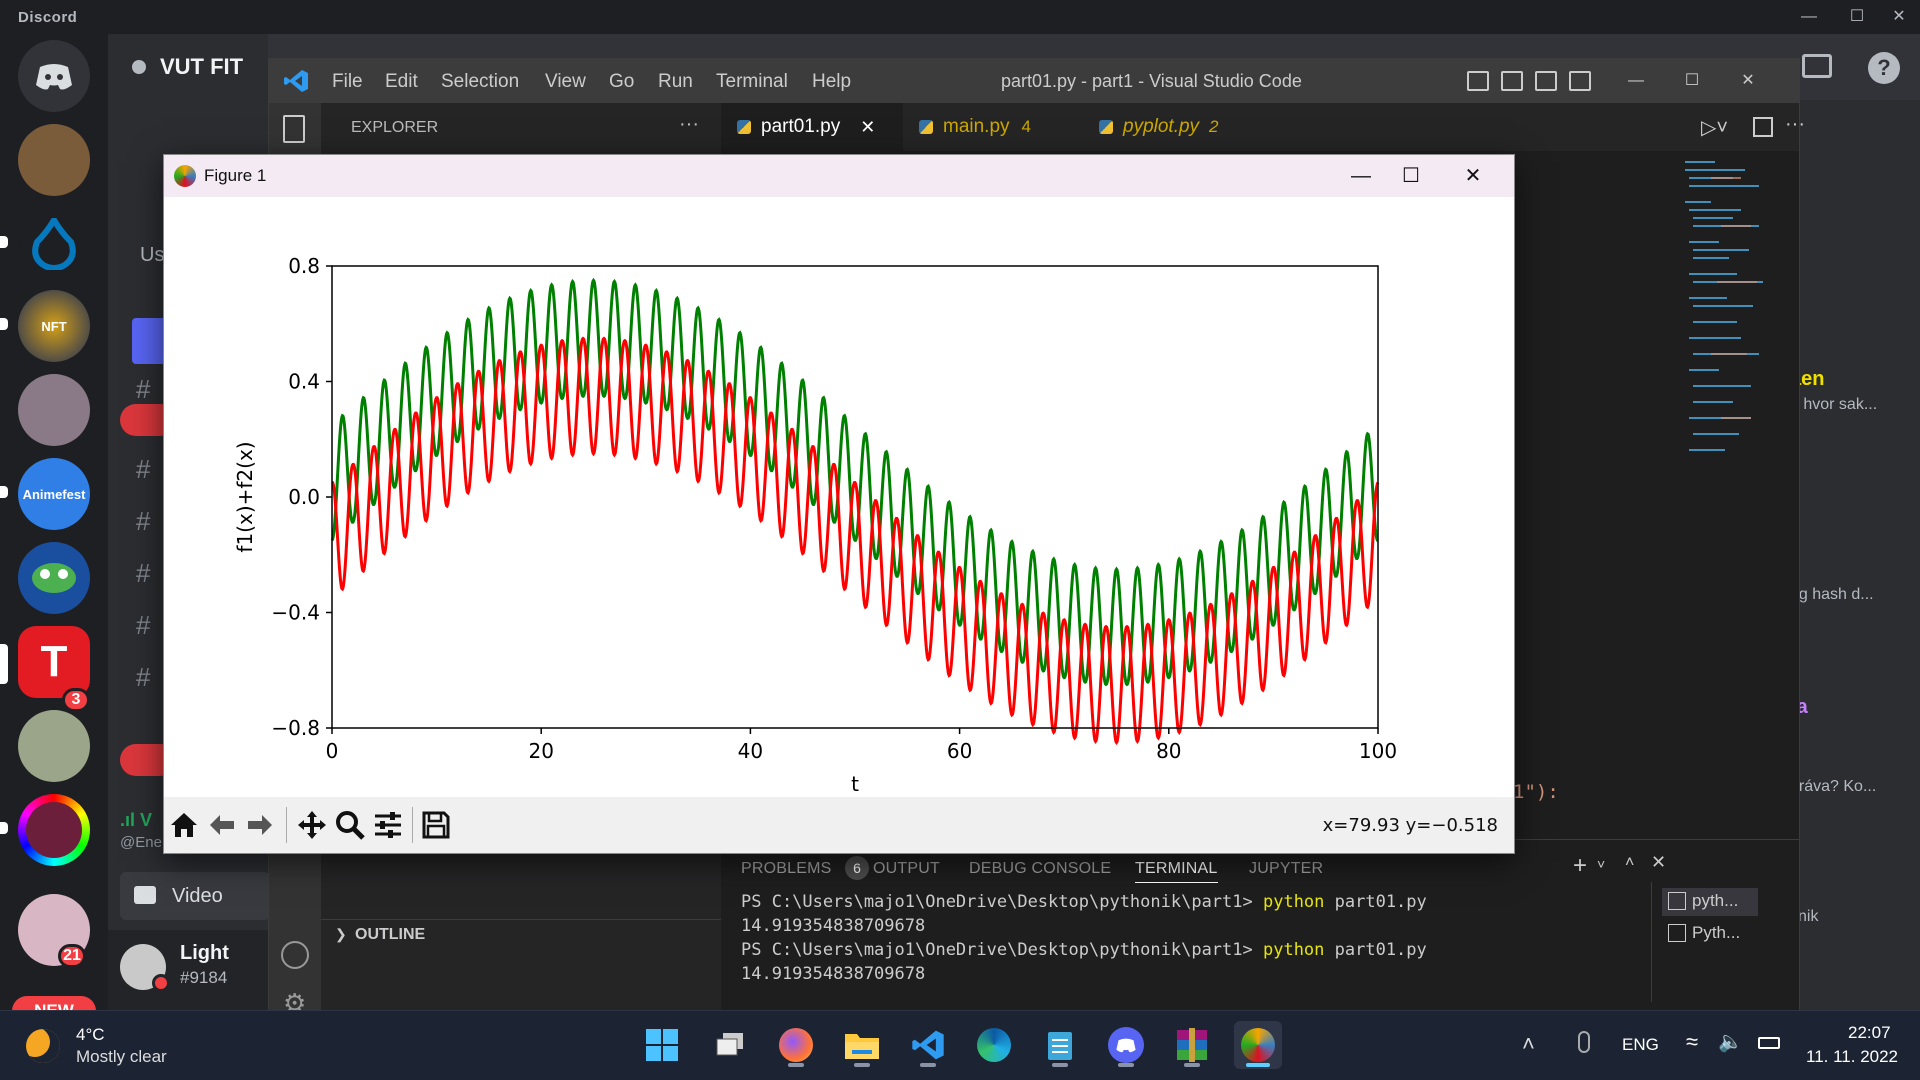 Image resolution: width=1920 pixels, height=1080 pixels. What do you see at coordinates (857, 868) in the screenshot?
I see `problems-count-badge: 6` at bounding box center [857, 868].